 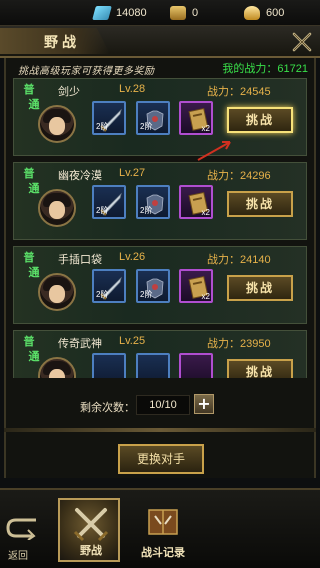 What do you see at coordinates (80, 259) in the screenshot?
I see `opponent-name: 手插口袋` at bounding box center [80, 259].